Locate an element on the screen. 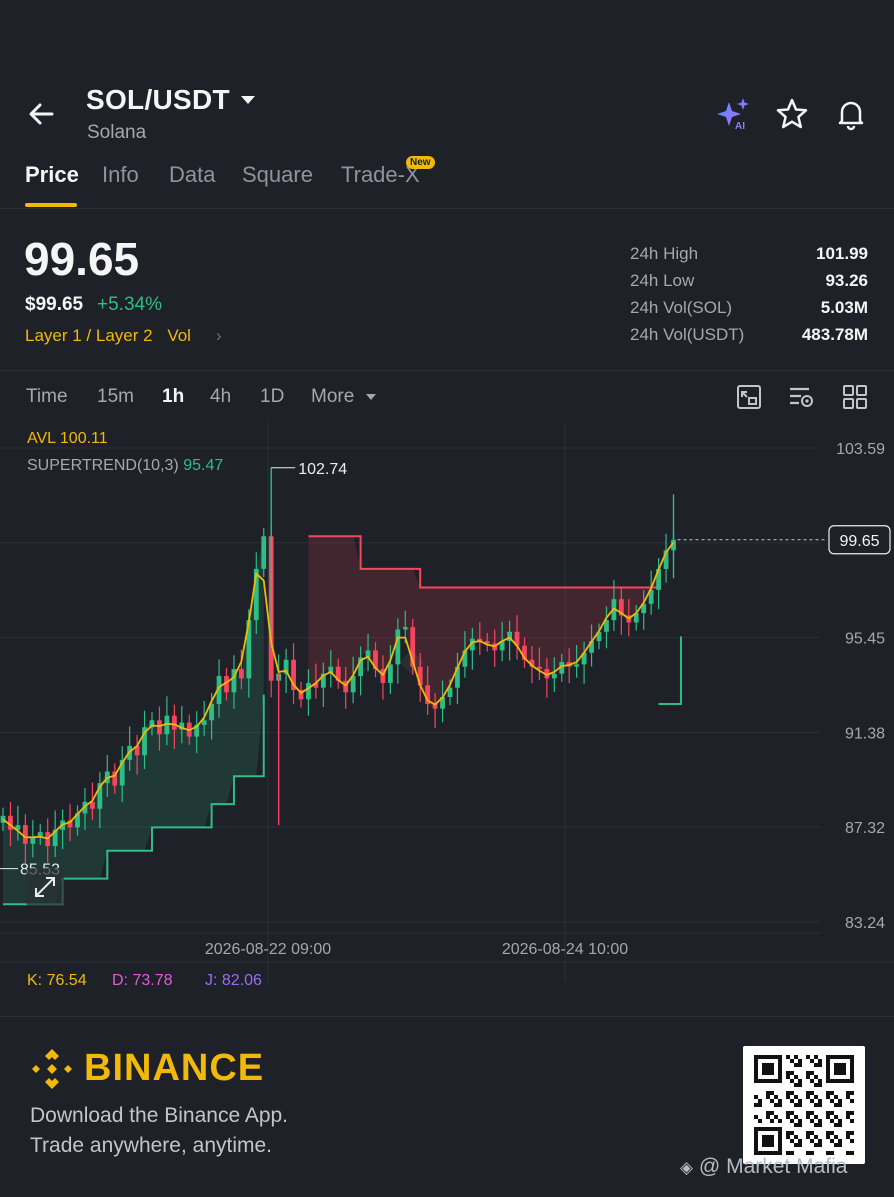 Image resolution: width=894 pixels, height=1197 pixels. category-tag-layer: Layer 1 / Layer 2 is located at coordinates (89, 335).